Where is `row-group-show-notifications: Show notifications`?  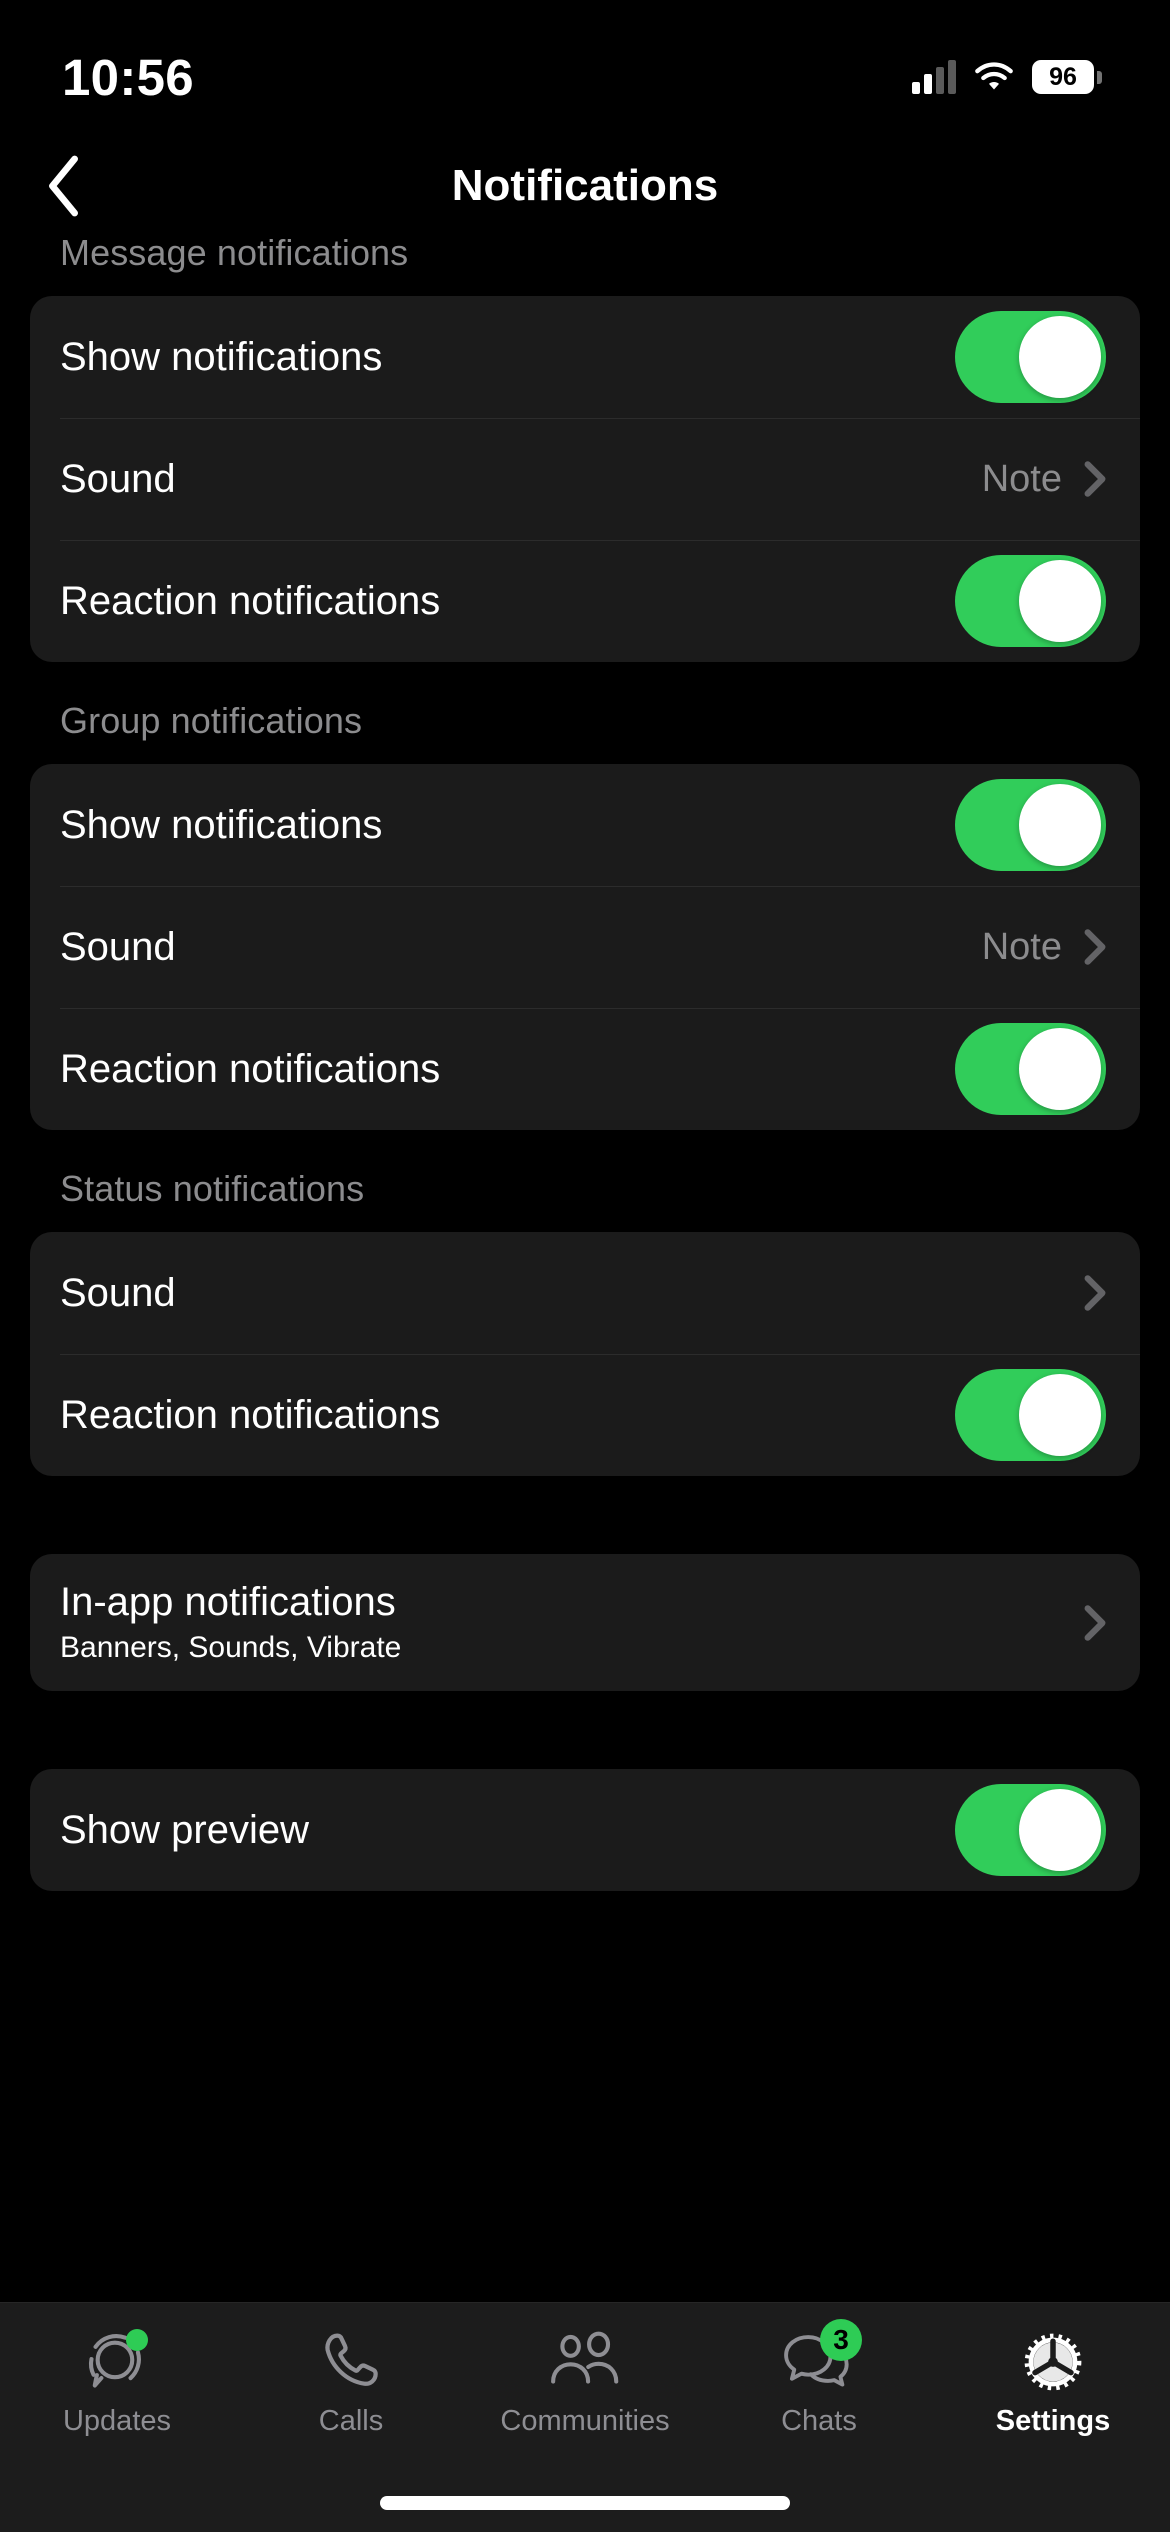
row-group-show-notifications: Show notifications is located at coordinates (585, 825).